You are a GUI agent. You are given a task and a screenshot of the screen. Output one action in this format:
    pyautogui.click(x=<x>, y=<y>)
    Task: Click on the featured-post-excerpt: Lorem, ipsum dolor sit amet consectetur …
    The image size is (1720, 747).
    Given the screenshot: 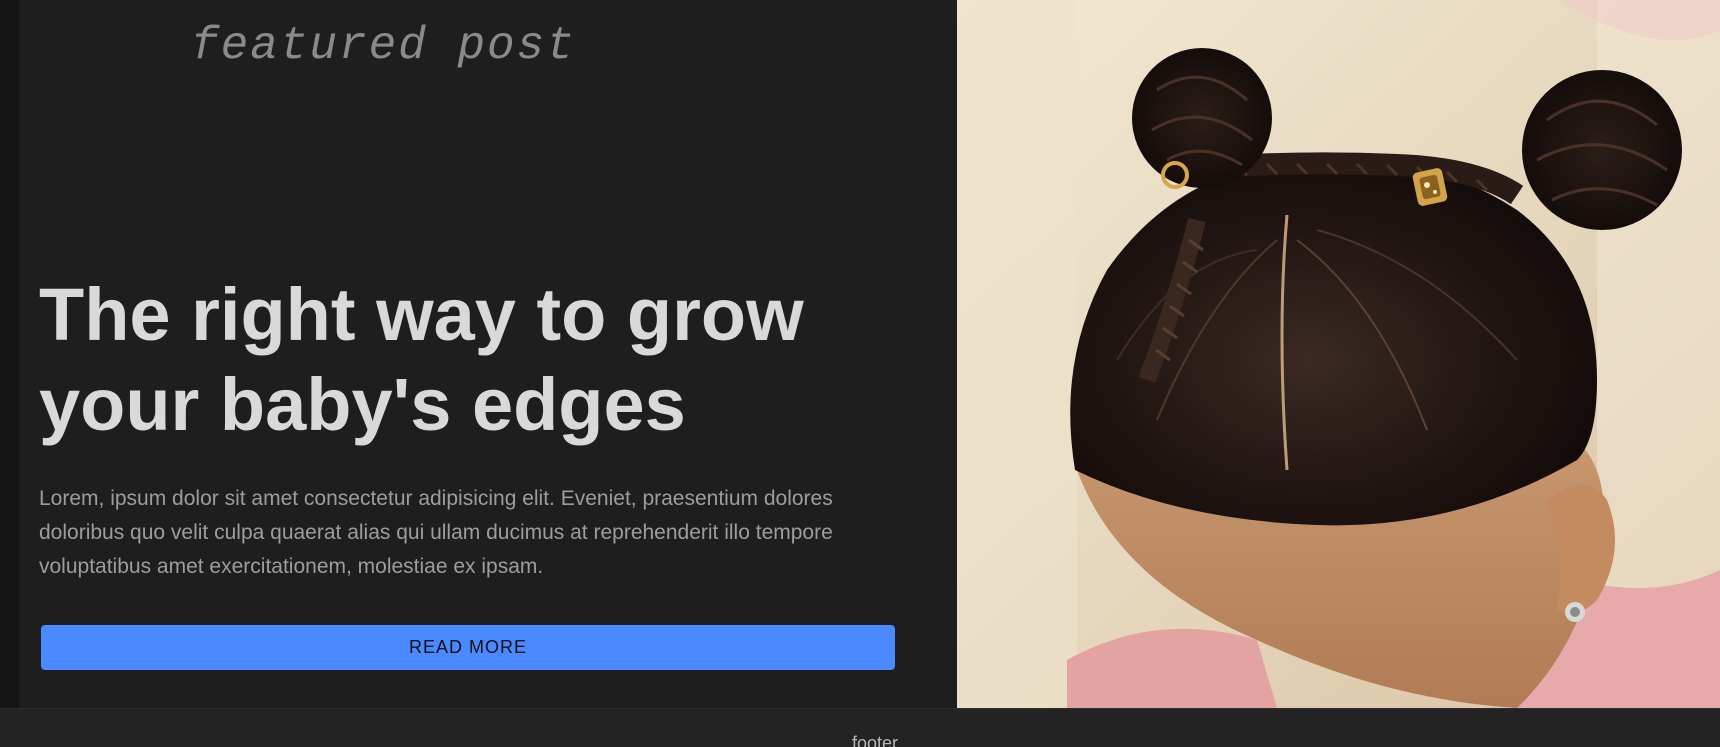 What is the action you would take?
    pyautogui.click(x=436, y=532)
    